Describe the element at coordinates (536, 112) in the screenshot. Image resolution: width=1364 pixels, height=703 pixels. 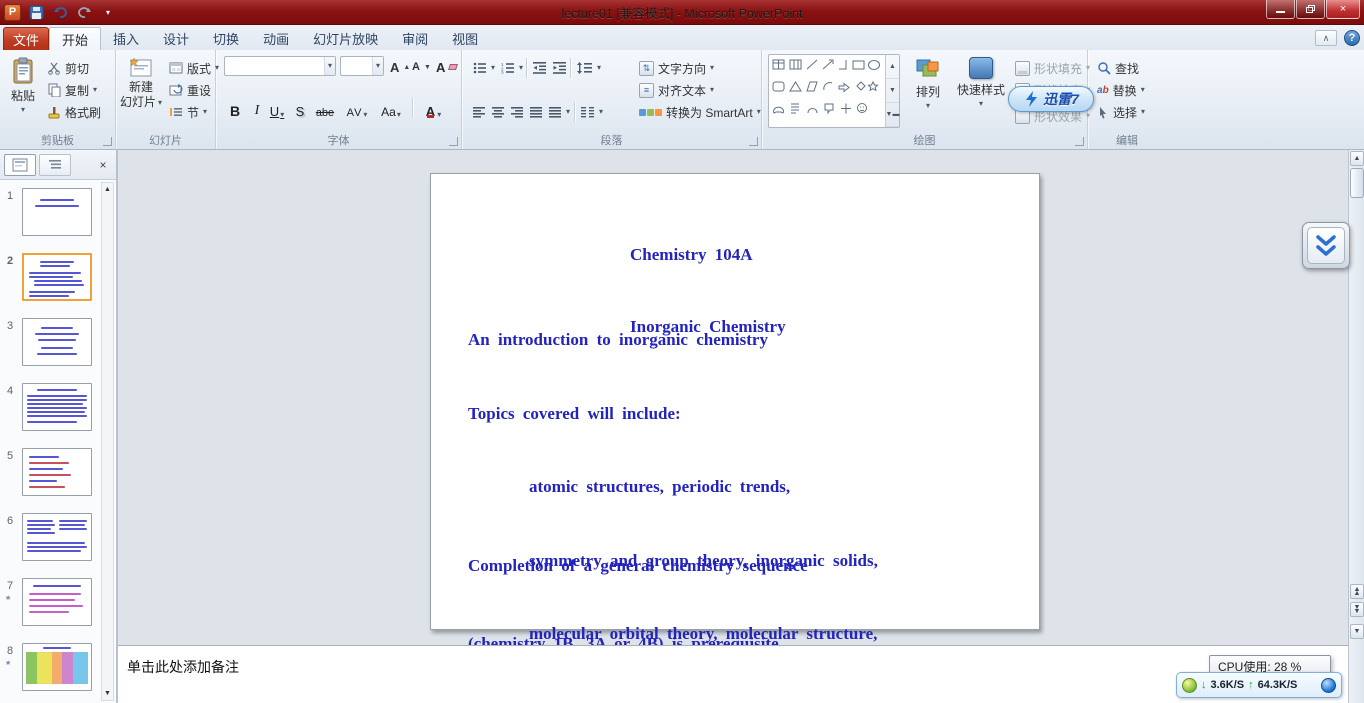
I see `justify-button` at that location.